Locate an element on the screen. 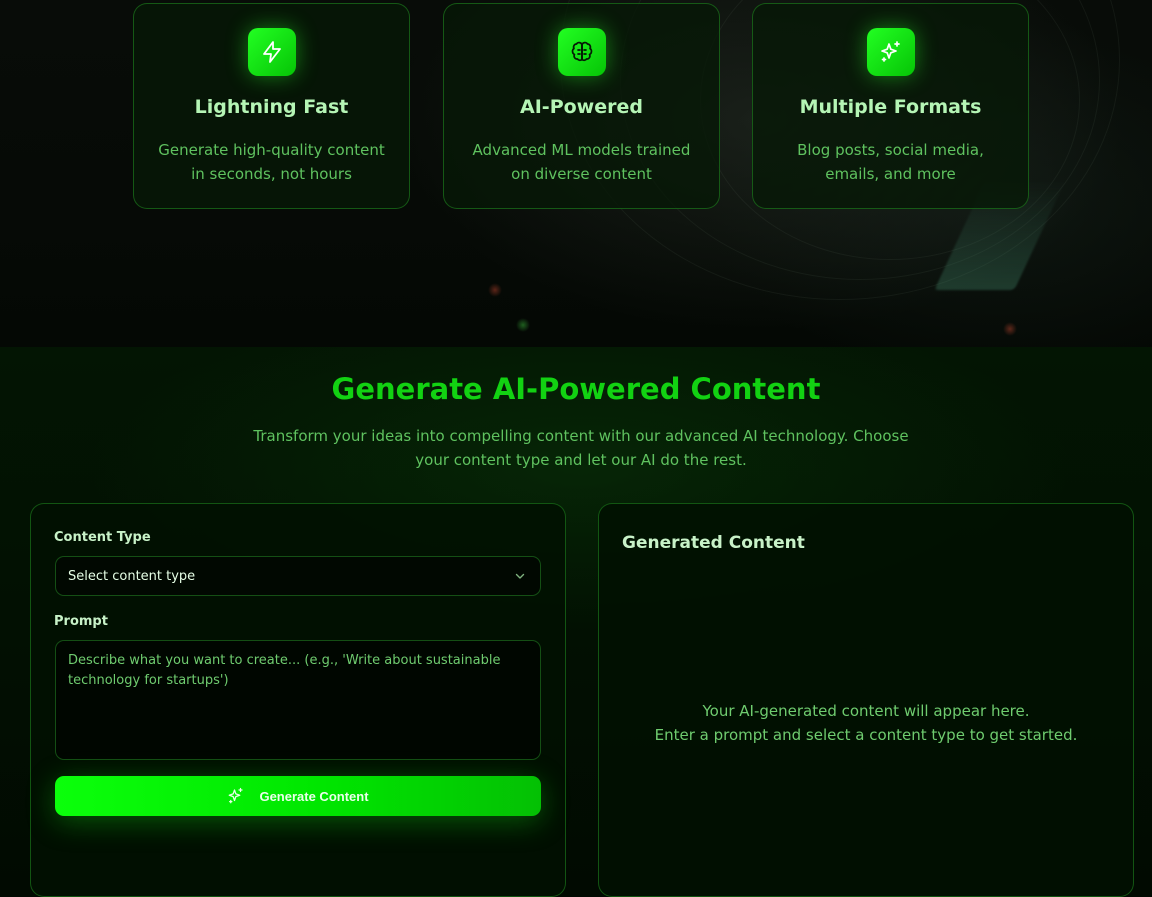 The width and height of the screenshot is (1152, 897). generate-button-label: Generate Content is located at coordinates (314, 796).